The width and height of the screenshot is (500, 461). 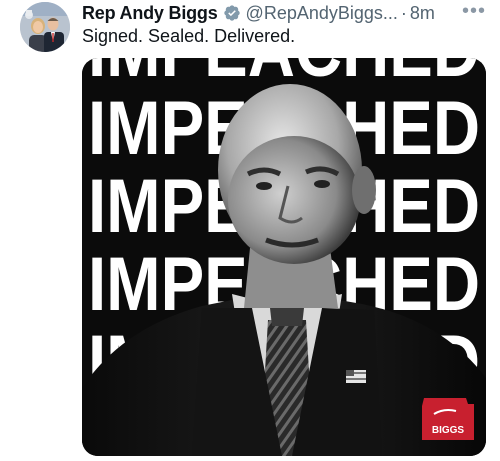 What do you see at coordinates (231, 13) in the screenshot?
I see `verified-badge-icon` at bounding box center [231, 13].